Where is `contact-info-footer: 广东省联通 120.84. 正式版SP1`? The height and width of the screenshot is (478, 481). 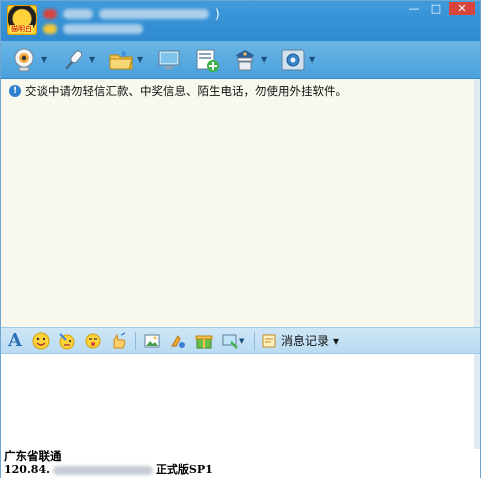 contact-info-footer: 广东省联通 120.84. 正式版SP1 is located at coordinates (240, 463).